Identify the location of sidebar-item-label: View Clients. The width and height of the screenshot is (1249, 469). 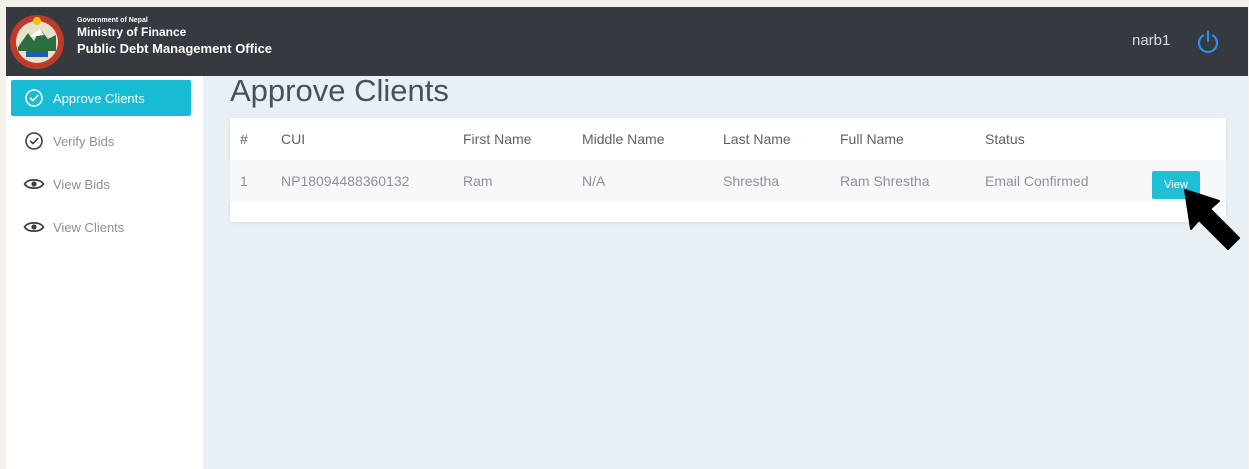
(89, 227).